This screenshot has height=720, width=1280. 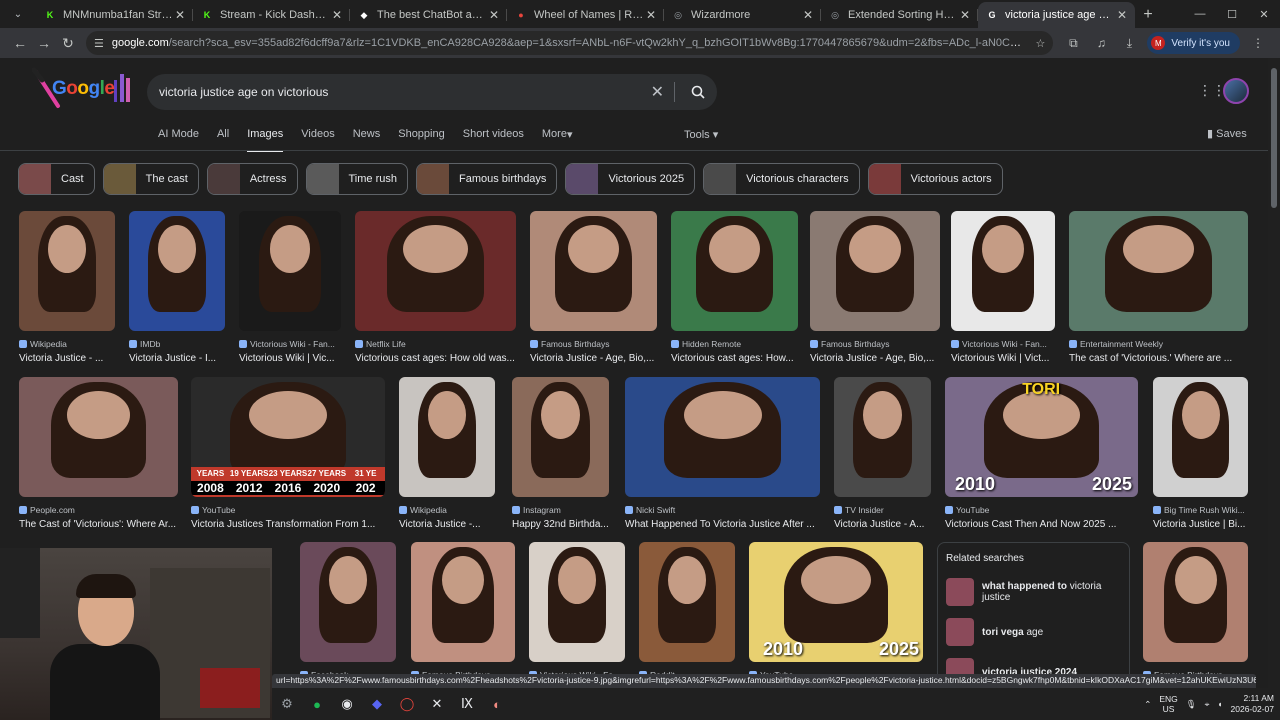 What do you see at coordinates (722, 510) in the screenshot?
I see `result-source: Nicki Swift` at bounding box center [722, 510].